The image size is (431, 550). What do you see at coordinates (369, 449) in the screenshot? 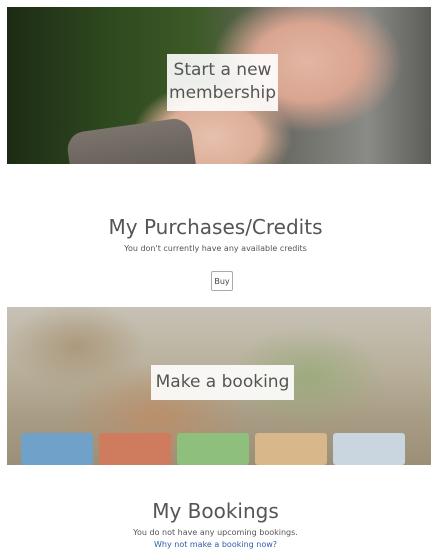
I see `block-lightblue` at bounding box center [369, 449].